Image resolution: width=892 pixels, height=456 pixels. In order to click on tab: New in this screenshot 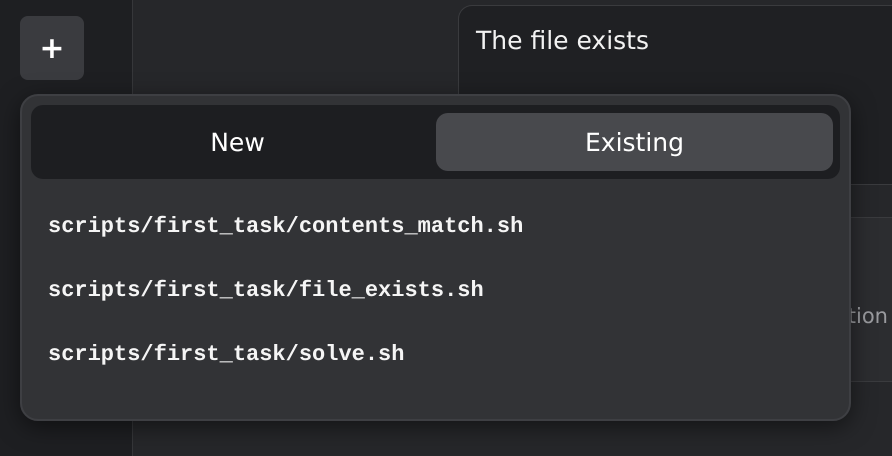, I will do `click(237, 142)`.